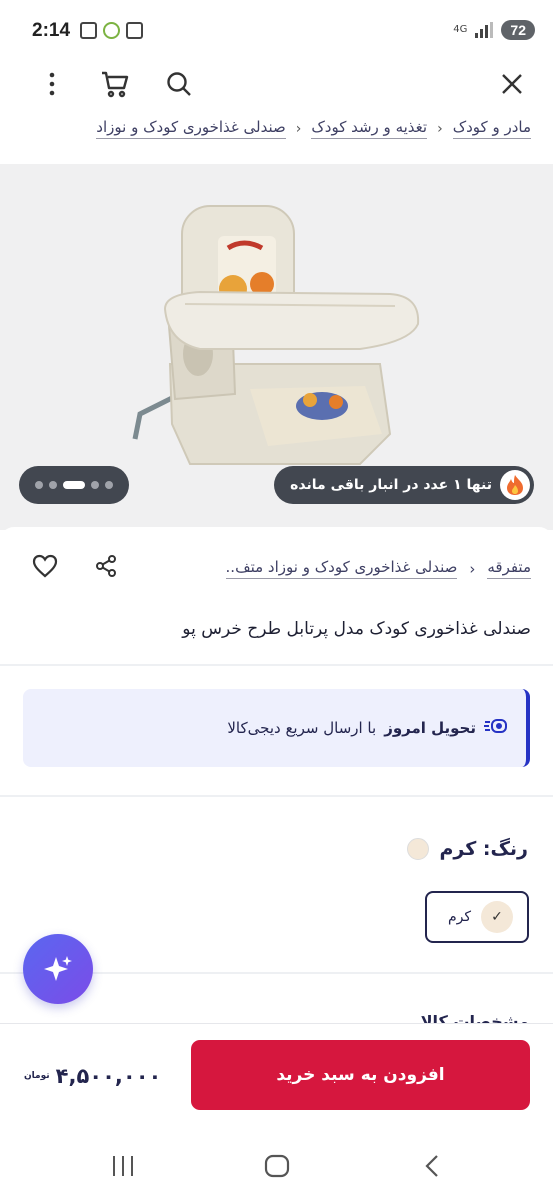 The width and height of the screenshot is (553, 1200). What do you see at coordinates (460, 29) in the screenshot?
I see `network-label: 4G` at bounding box center [460, 29].